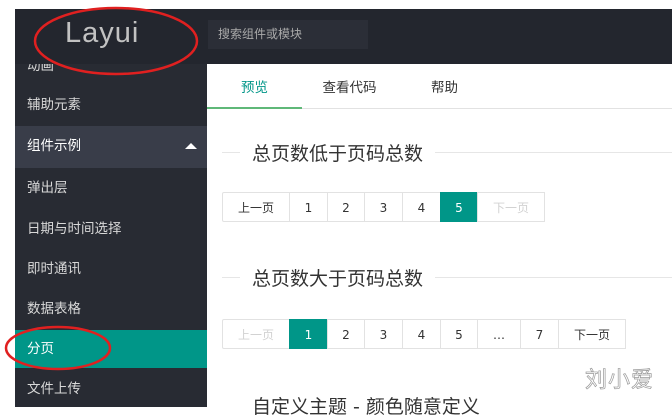 The height and width of the screenshot is (419, 672). Describe the element at coordinates (459, 207) in the screenshot. I see `current-page-5: 5` at that location.